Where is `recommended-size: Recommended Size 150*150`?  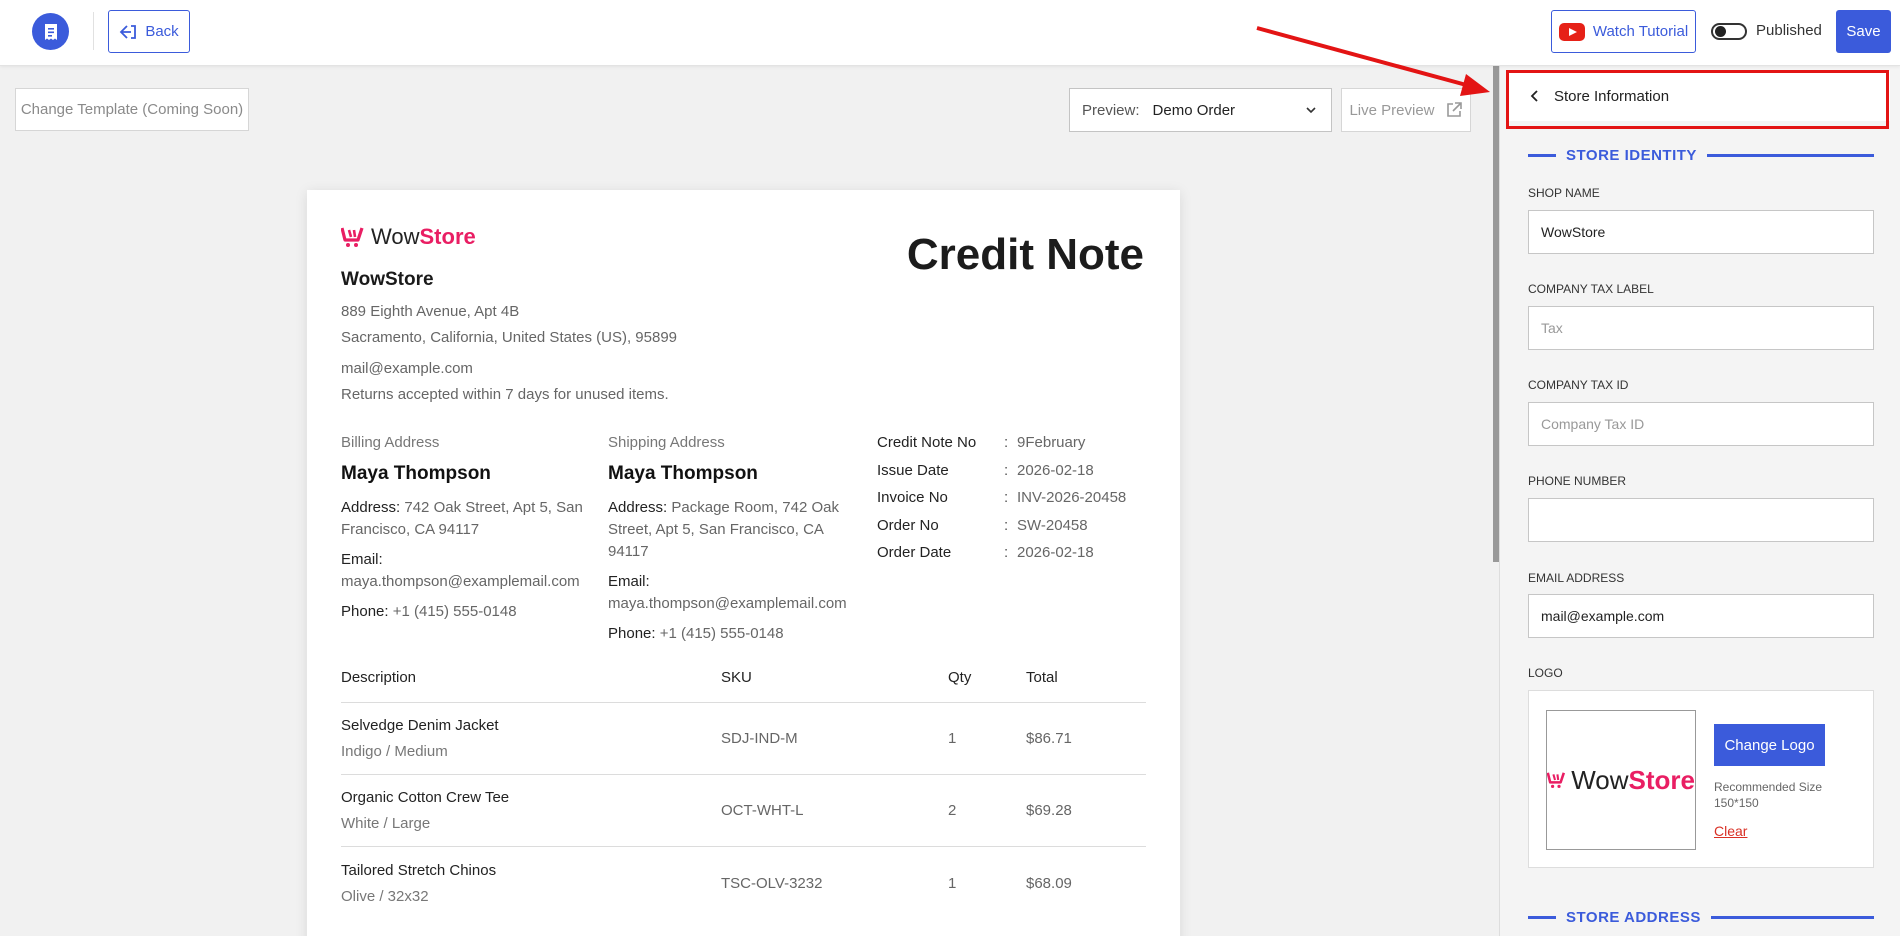 recommended-size: Recommended Size 150*150 is located at coordinates (1768, 795).